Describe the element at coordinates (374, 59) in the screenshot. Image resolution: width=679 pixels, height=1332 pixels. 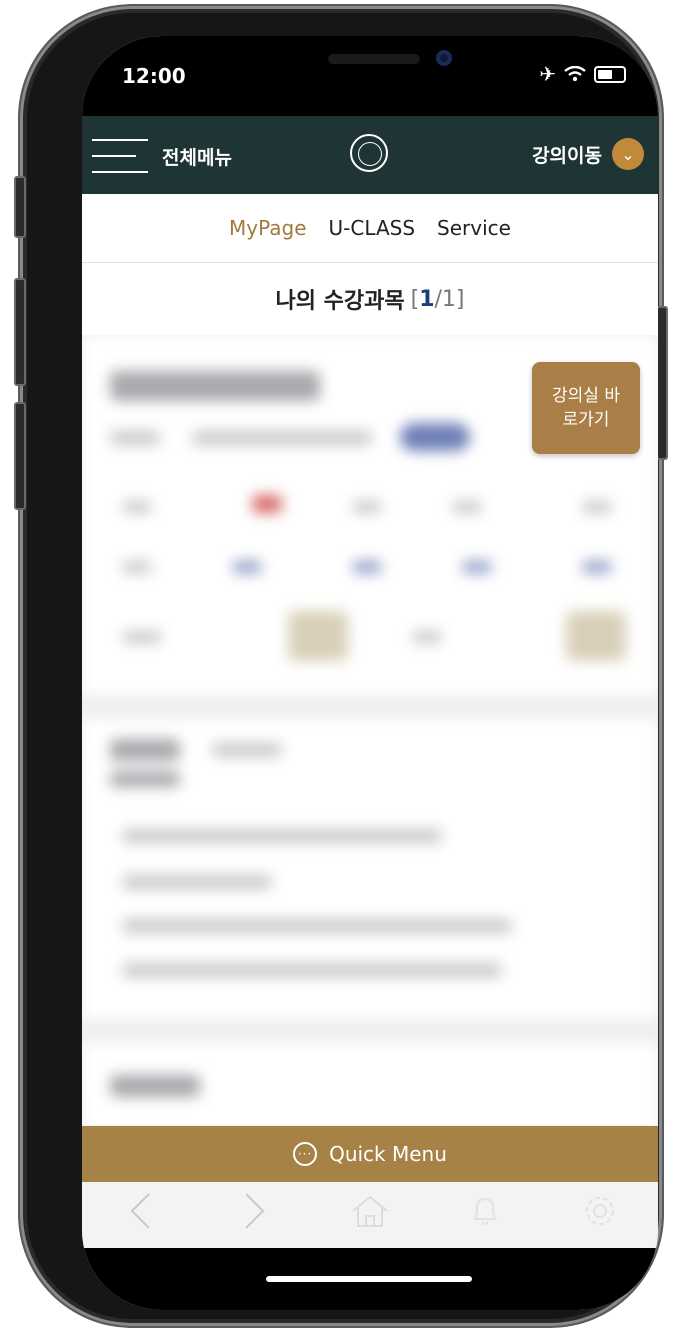
I see `speaker` at that location.